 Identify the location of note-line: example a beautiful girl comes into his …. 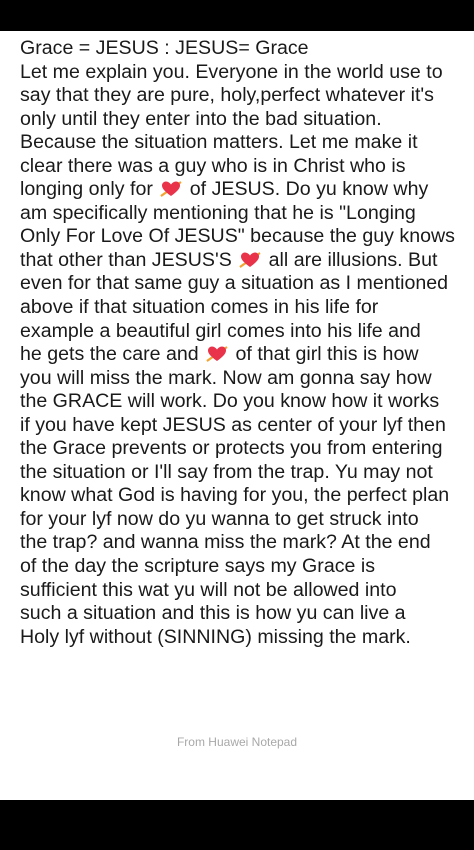
(245, 332).